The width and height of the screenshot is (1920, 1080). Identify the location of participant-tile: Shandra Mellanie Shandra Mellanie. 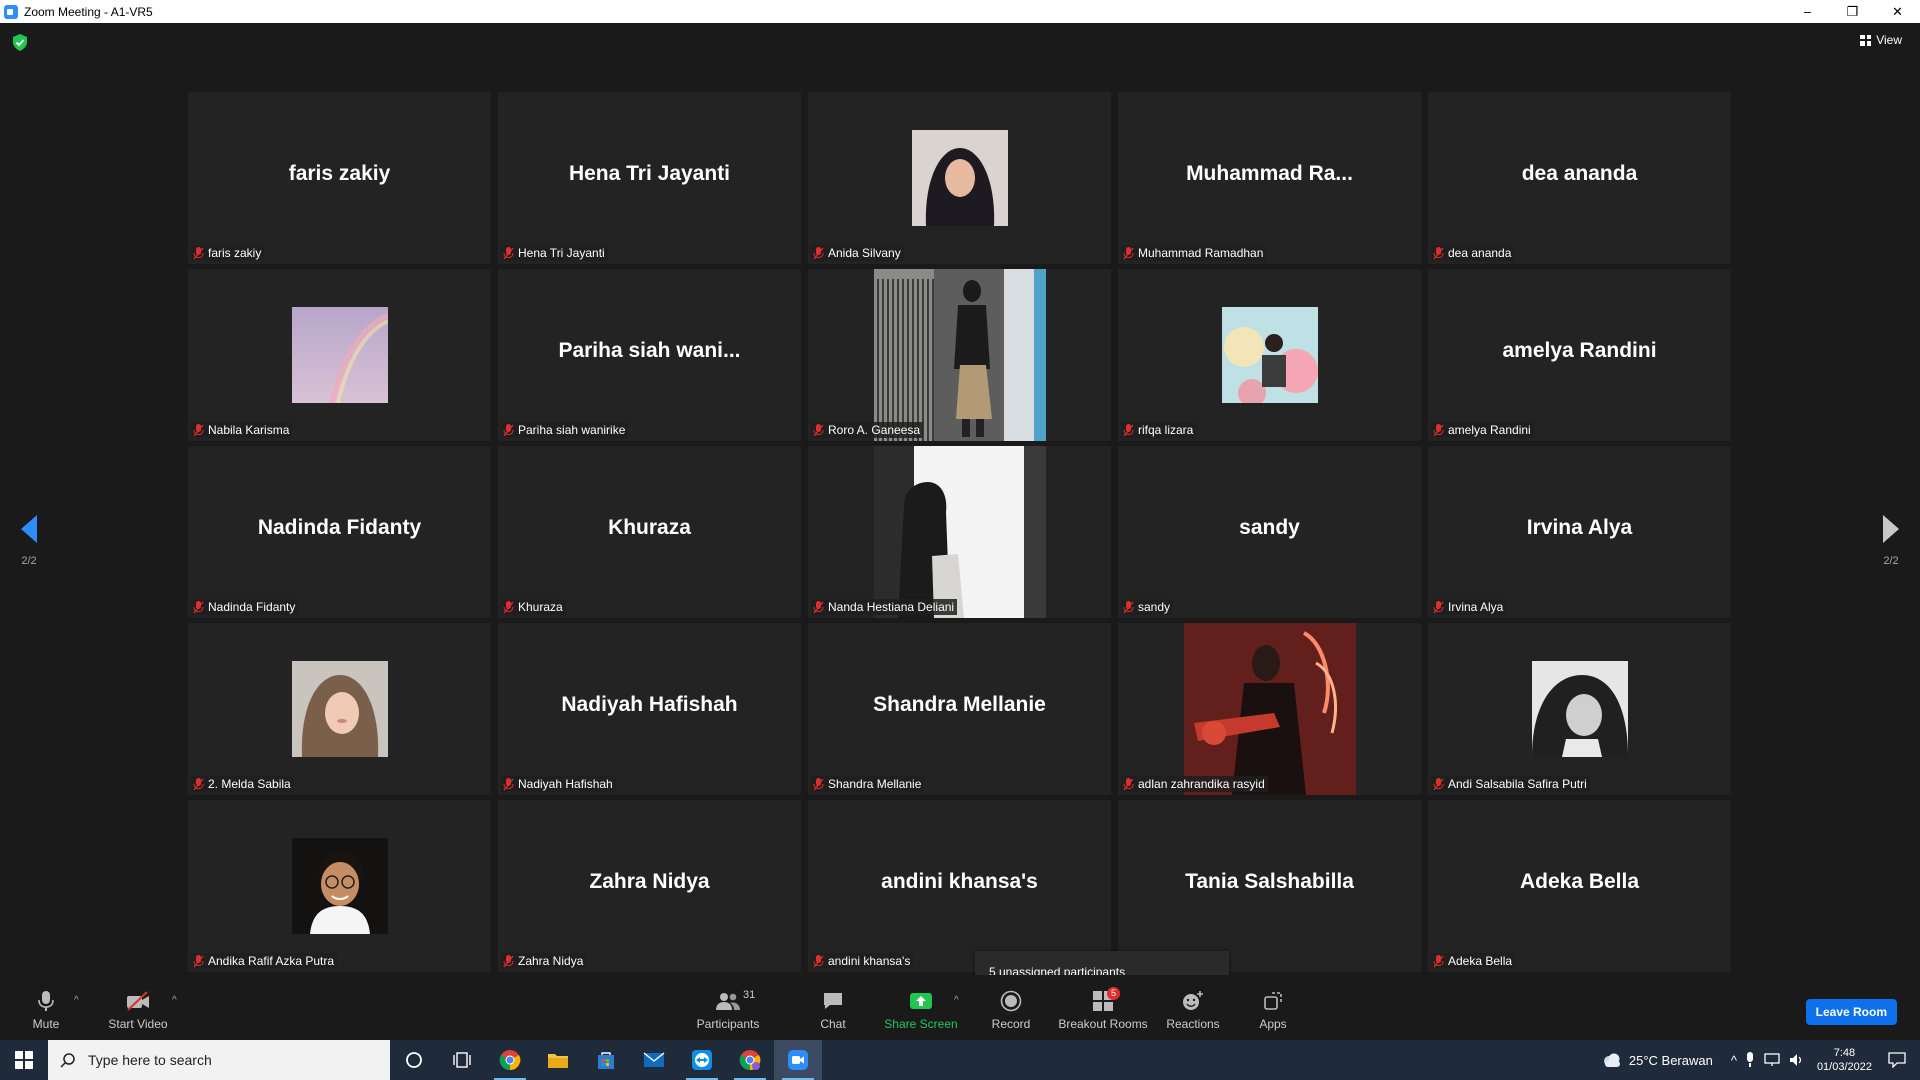
(959, 709).